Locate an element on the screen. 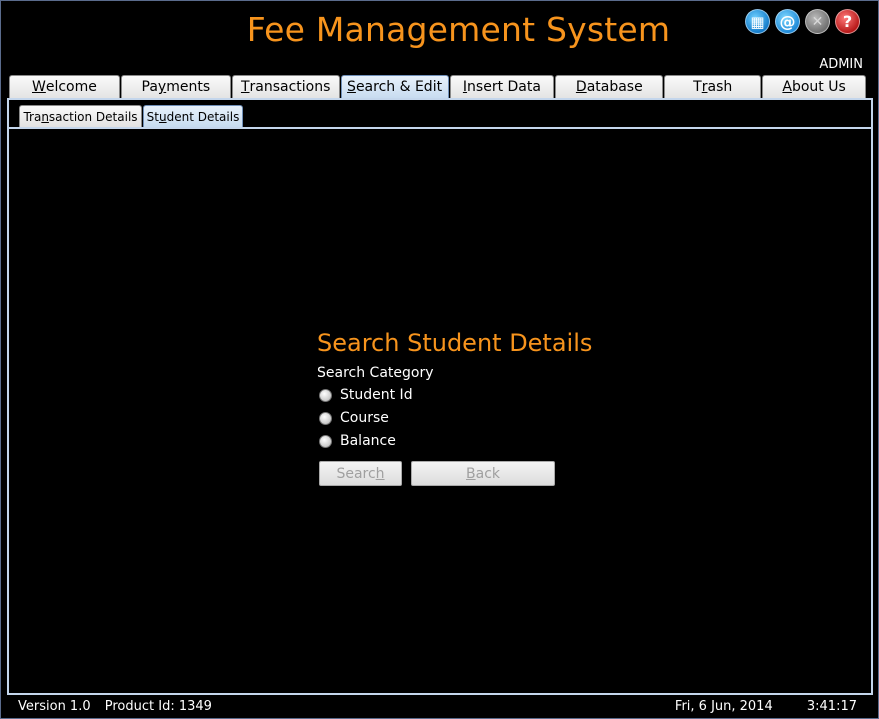 This screenshot has height=719, width=879. search-button: Searc h is located at coordinates (360, 473).